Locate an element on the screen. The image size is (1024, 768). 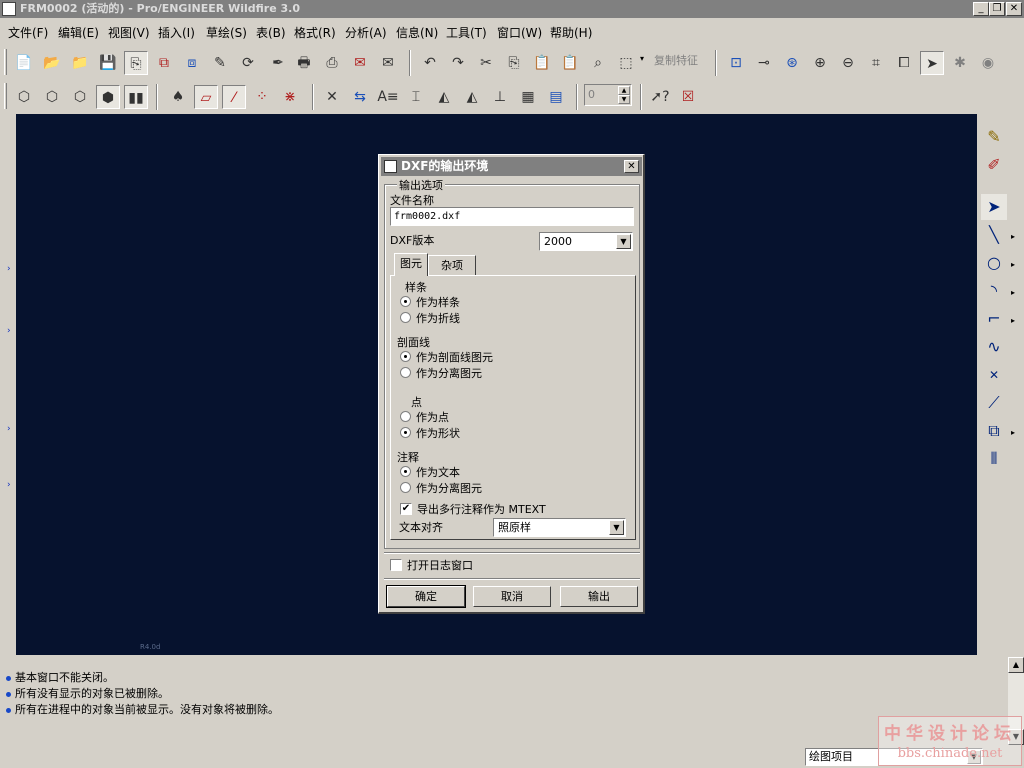
spline-as-polyline-radio is located at coordinates (405, 317).